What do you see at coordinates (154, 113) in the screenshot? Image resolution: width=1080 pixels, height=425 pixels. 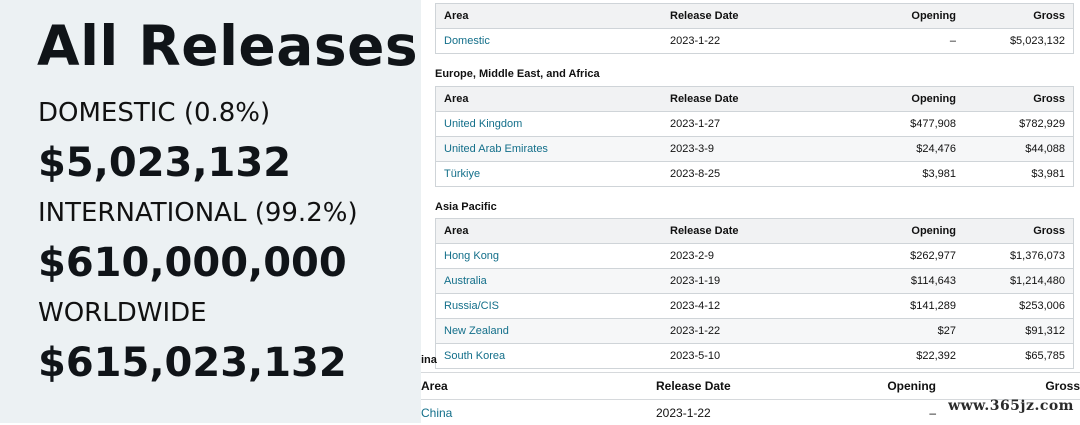 I see `domestic-label: DOMESTIC (0.8%)` at bounding box center [154, 113].